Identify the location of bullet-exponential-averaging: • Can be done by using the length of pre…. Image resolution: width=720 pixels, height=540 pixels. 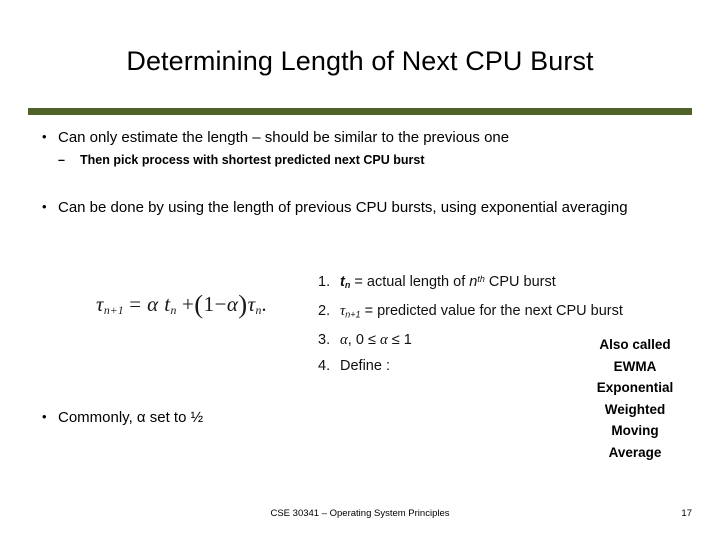
(359, 207).